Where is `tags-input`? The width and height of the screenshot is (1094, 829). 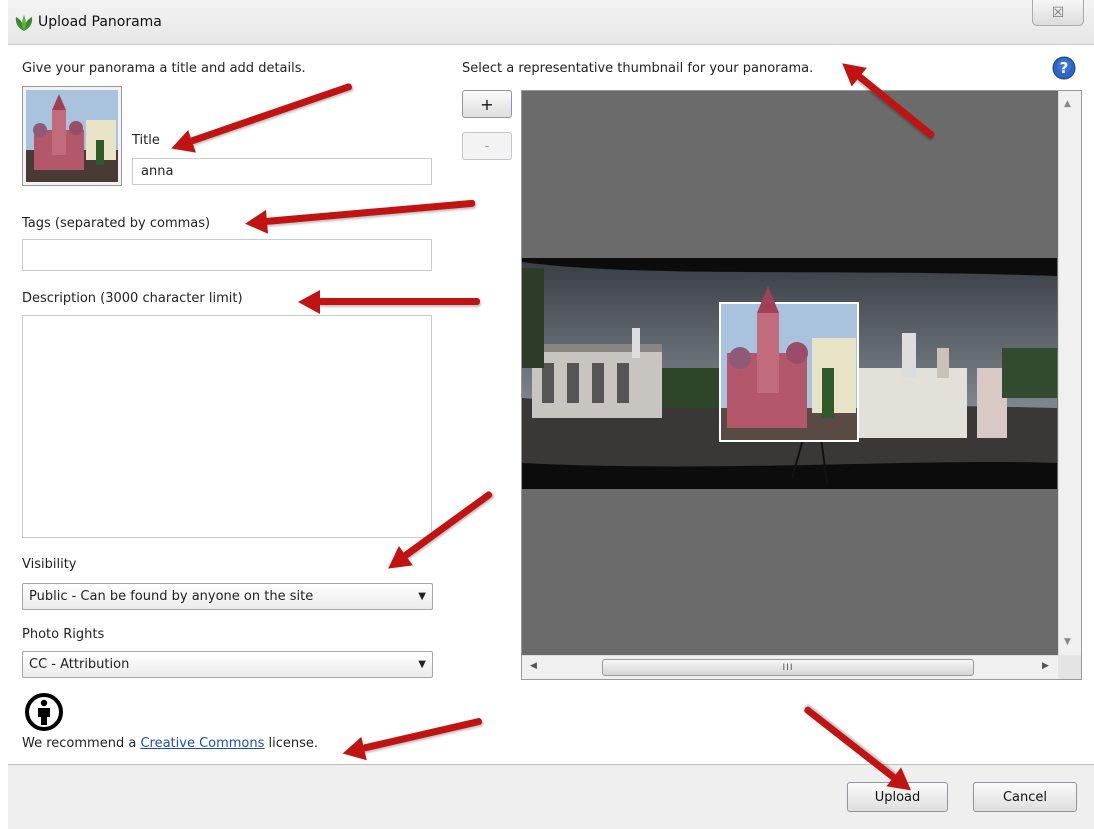 tags-input is located at coordinates (227, 255).